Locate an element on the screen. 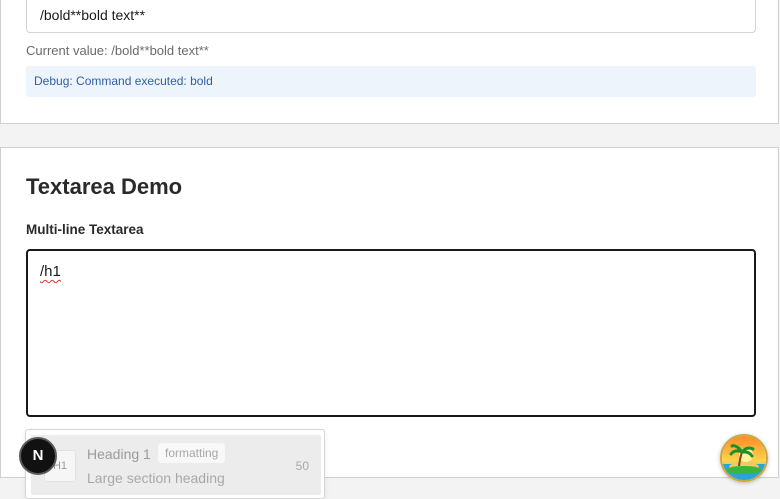 The height and width of the screenshot is (499, 780). palm-island-icon is located at coordinates (744, 458).